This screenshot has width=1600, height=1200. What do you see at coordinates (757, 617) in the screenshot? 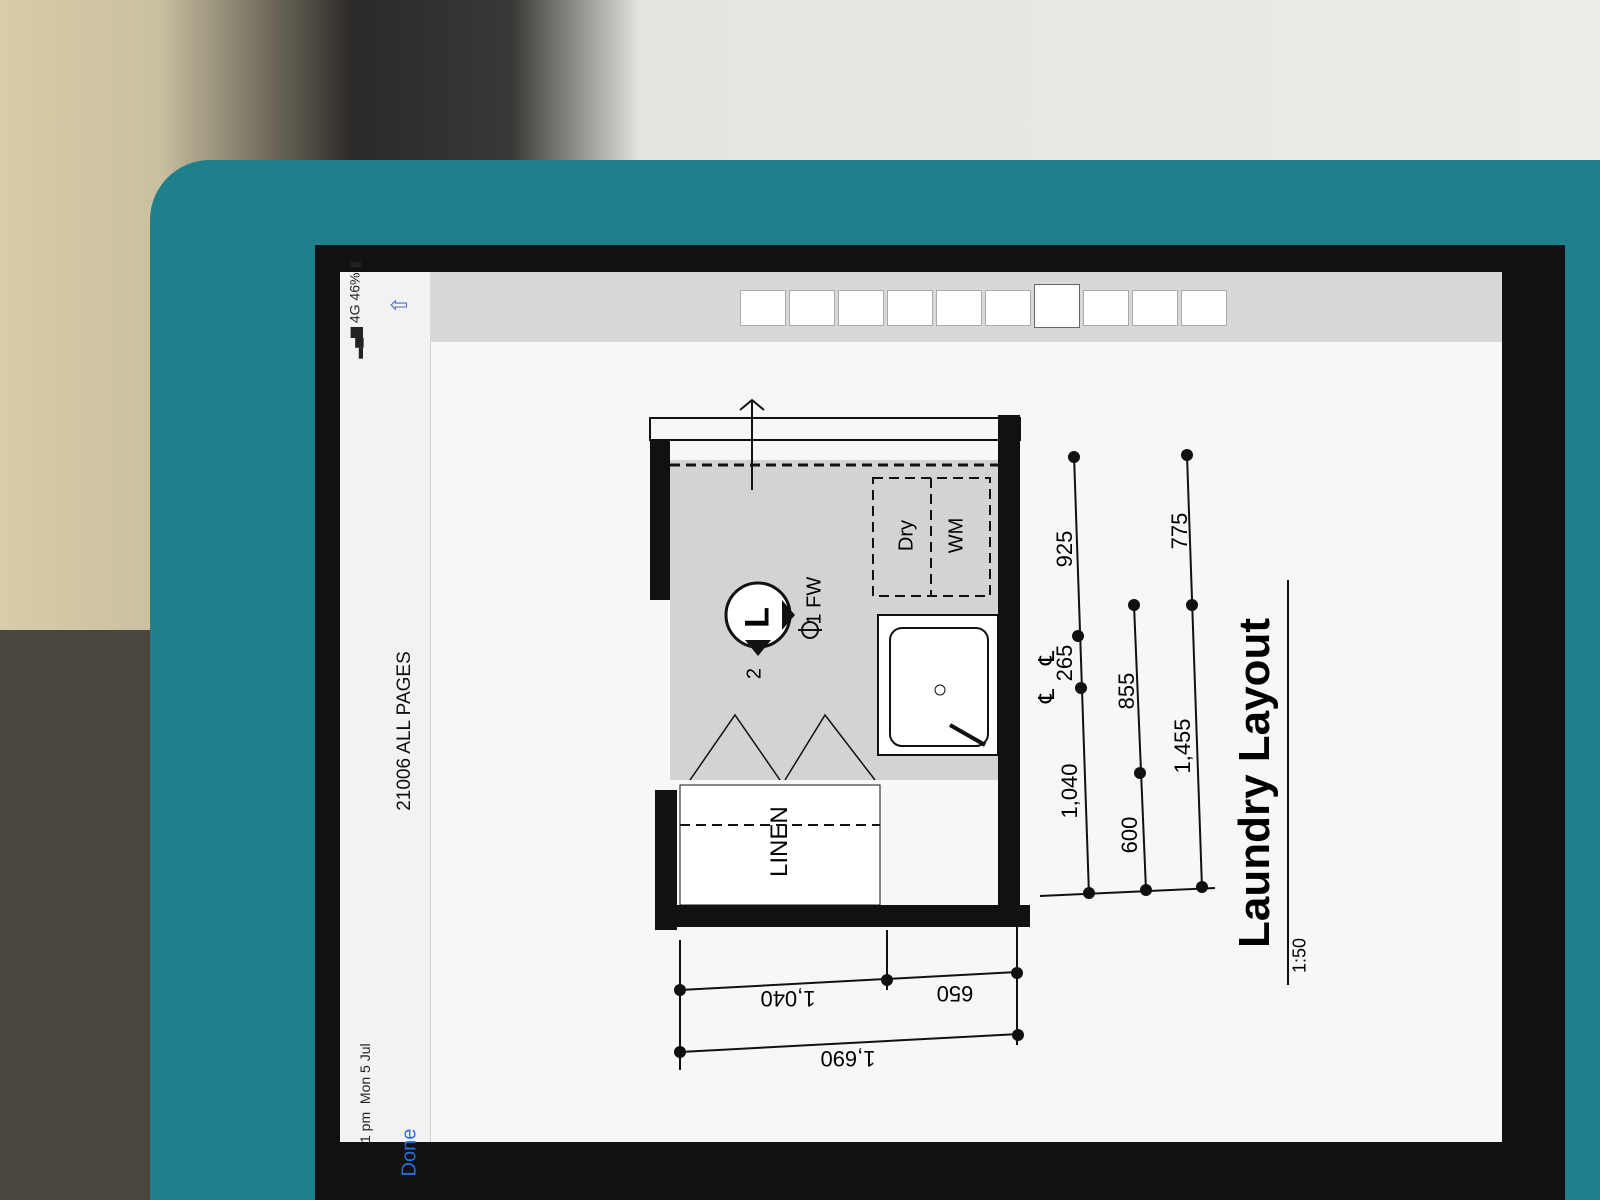
I see `callout-letter: L` at bounding box center [757, 617].